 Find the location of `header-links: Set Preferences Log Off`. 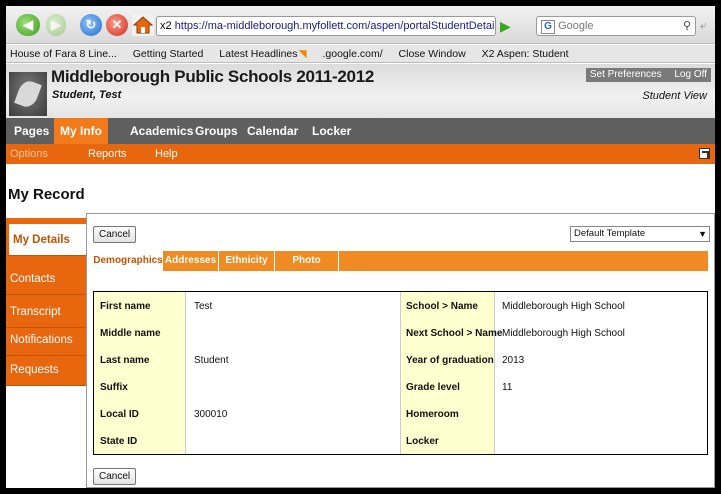

header-links: Set Preferences Log Off is located at coordinates (648, 75).